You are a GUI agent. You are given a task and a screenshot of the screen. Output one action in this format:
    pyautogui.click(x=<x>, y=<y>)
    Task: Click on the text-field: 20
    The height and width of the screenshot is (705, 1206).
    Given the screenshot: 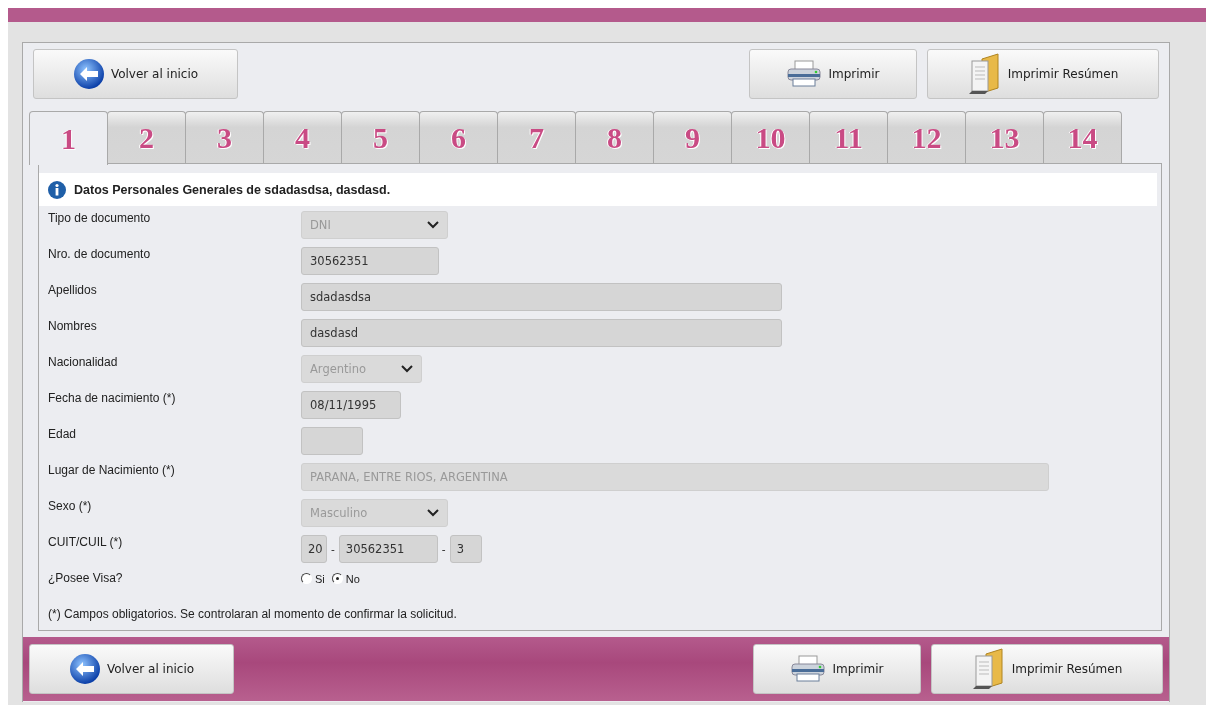 What is the action you would take?
    pyautogui.click(x=314, y=549)
    